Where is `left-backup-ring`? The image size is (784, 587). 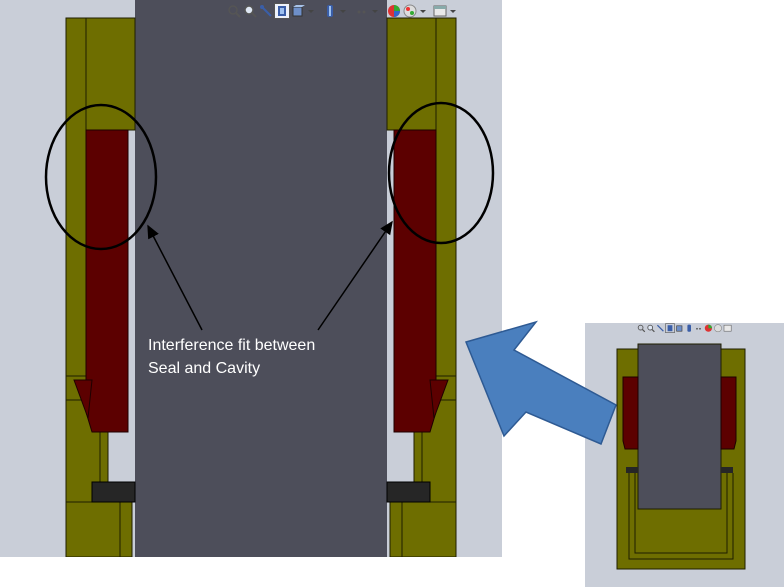 left-backup-ring is located at coordinates (113, 492).